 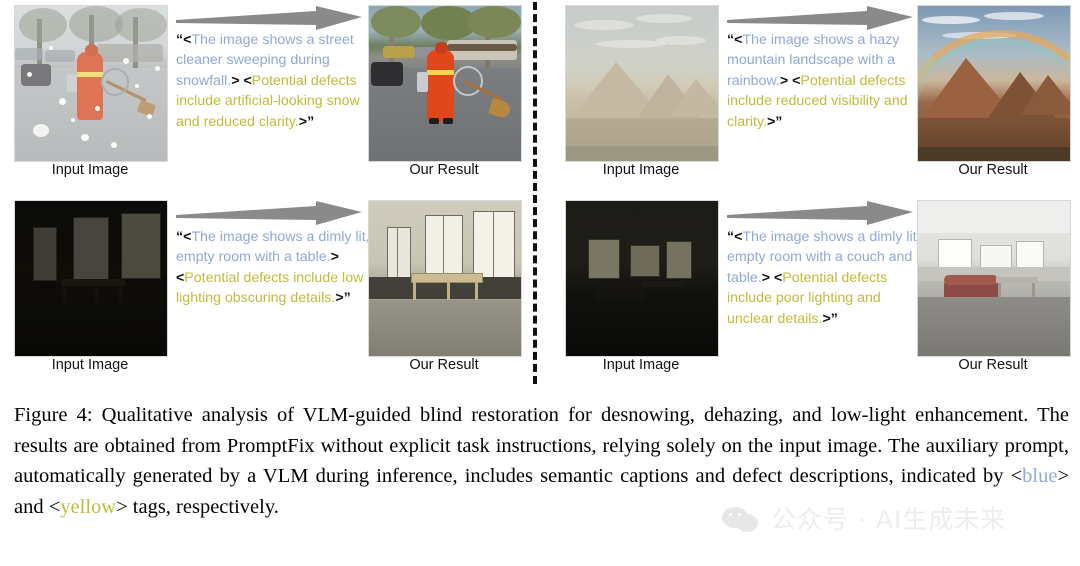 I want to click on input-label-lowlight-table: Input Image, so click(x=90, y=365).